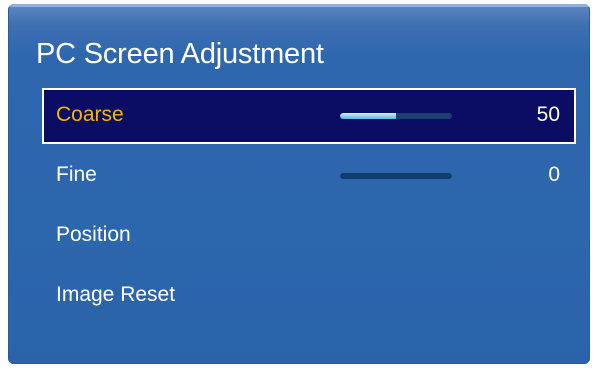 Image resolution: width=598 pixels, height=372 pixels. I want to click on menu-item-label: Coarse, so click(90, 114).